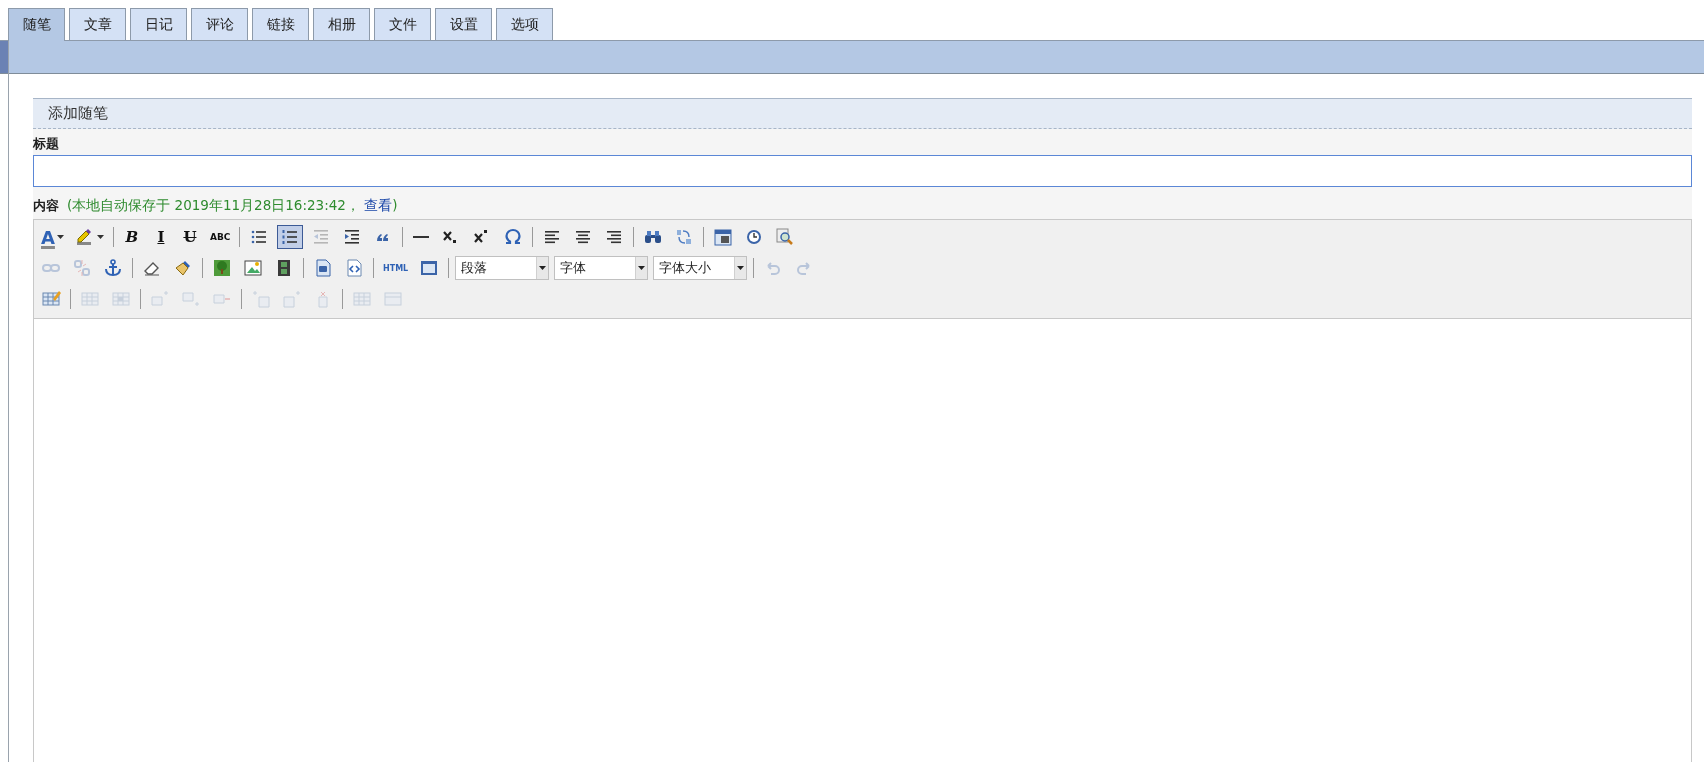 This screenshot has height=762, width=1704. I want to click on tab: 随笔, so click(36, 24).